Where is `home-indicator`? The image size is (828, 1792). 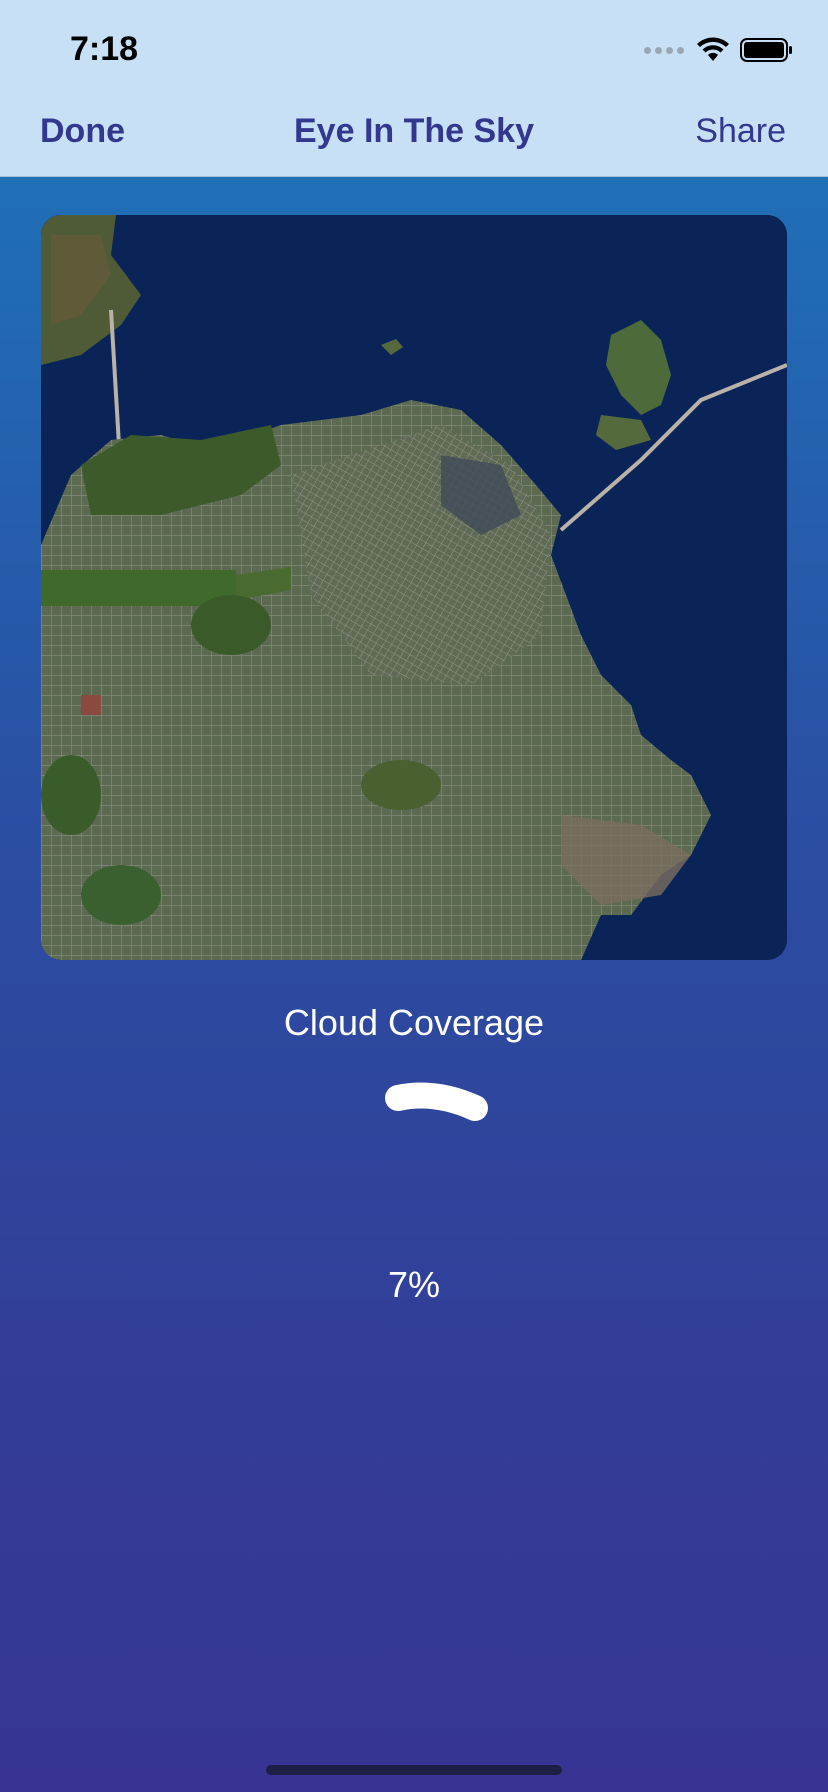
home-indicator is located at coordinates (414, 1770).